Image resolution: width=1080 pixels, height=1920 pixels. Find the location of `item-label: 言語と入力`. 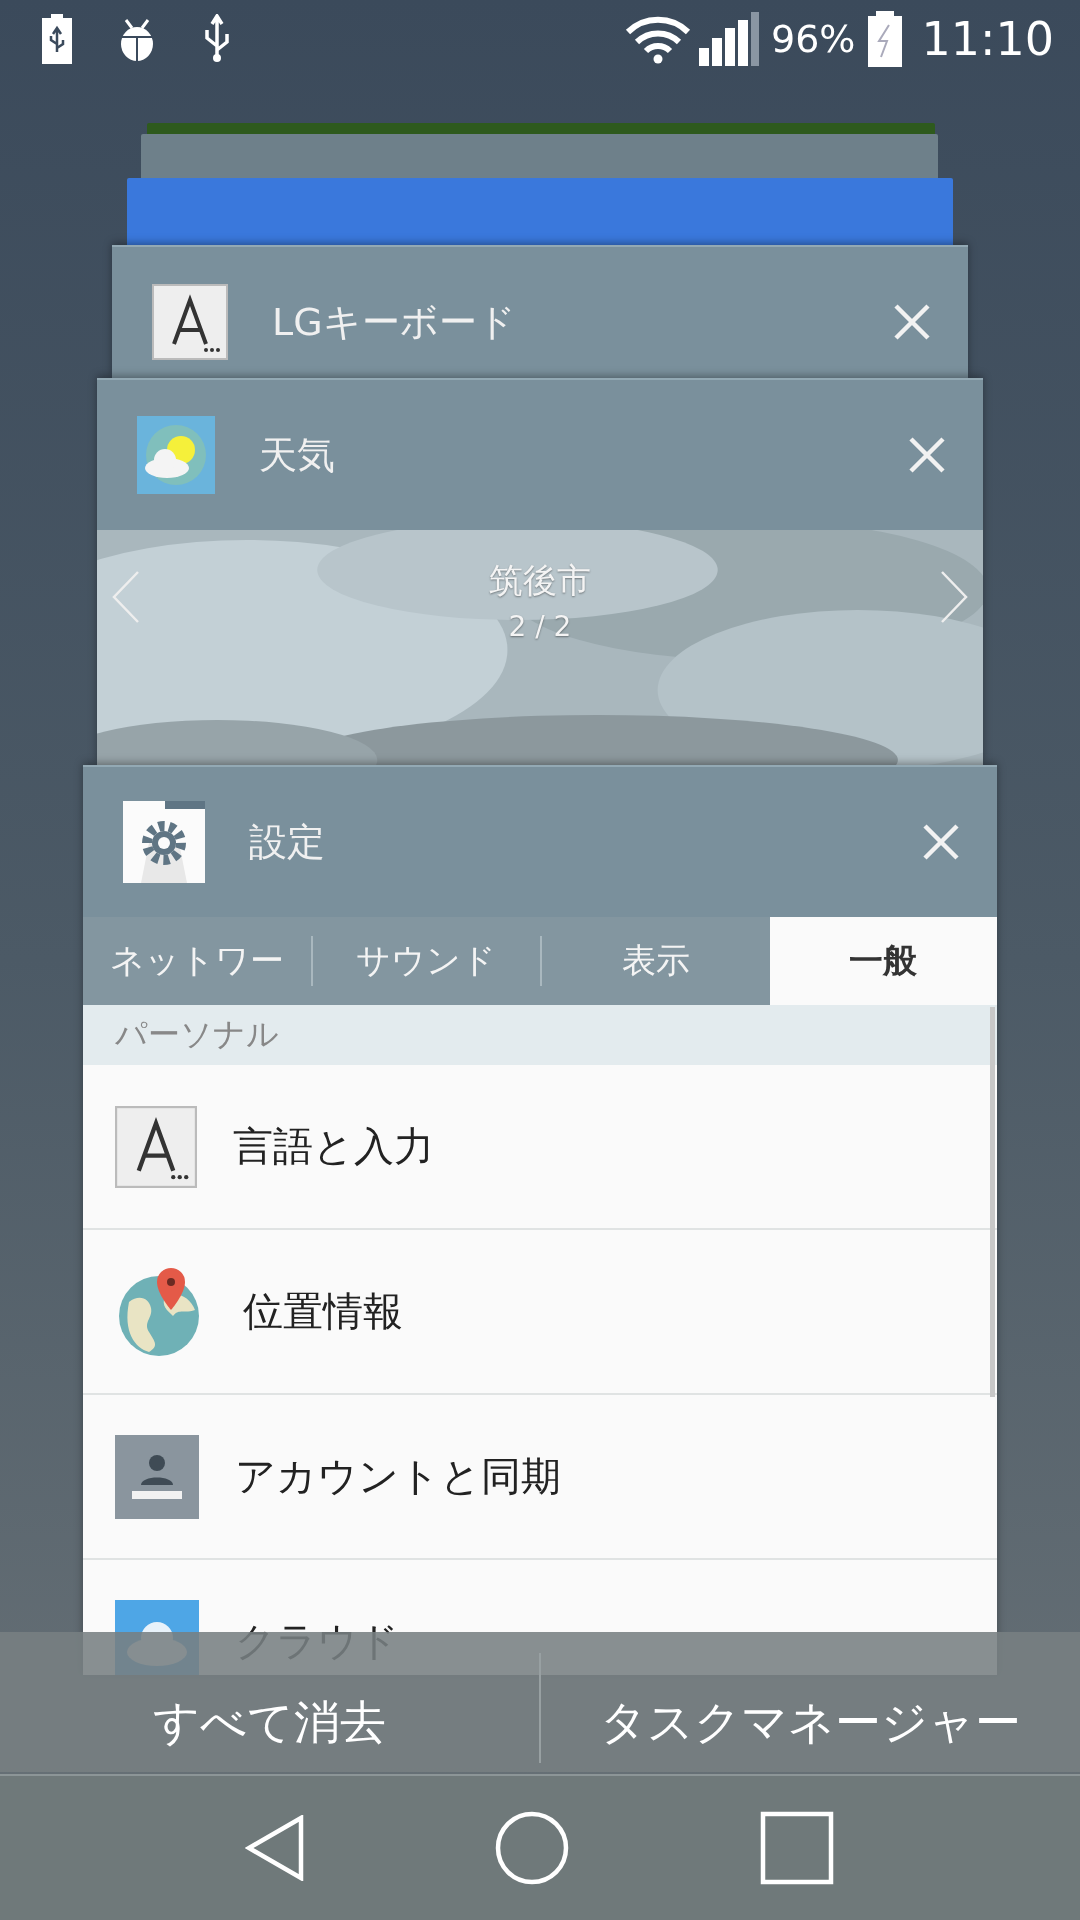

item-label: 言語と入力 is located at coordinates (333, 1146).